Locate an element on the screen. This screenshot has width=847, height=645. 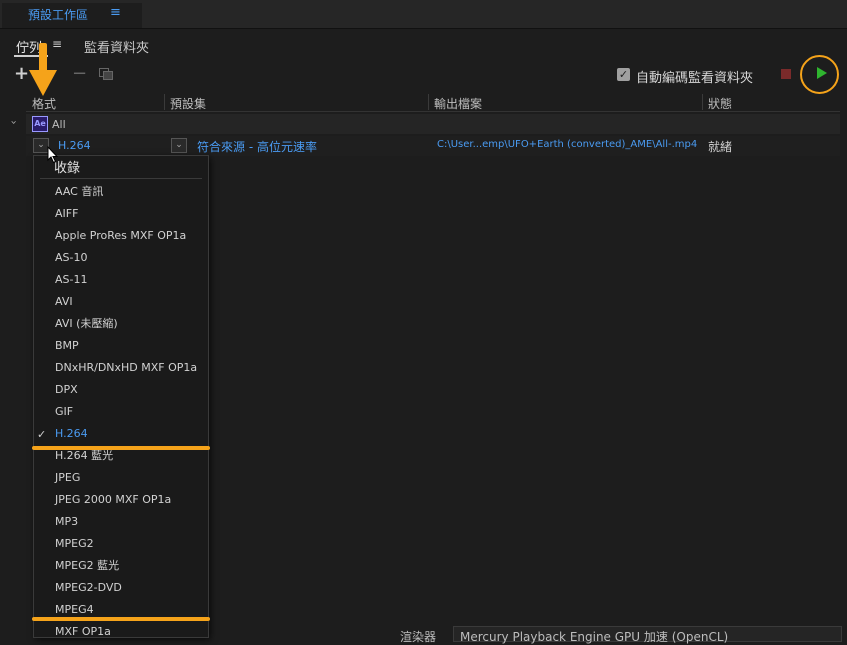
format-menu-item: MPEG2-DVD is located at coordinates (88, 588).